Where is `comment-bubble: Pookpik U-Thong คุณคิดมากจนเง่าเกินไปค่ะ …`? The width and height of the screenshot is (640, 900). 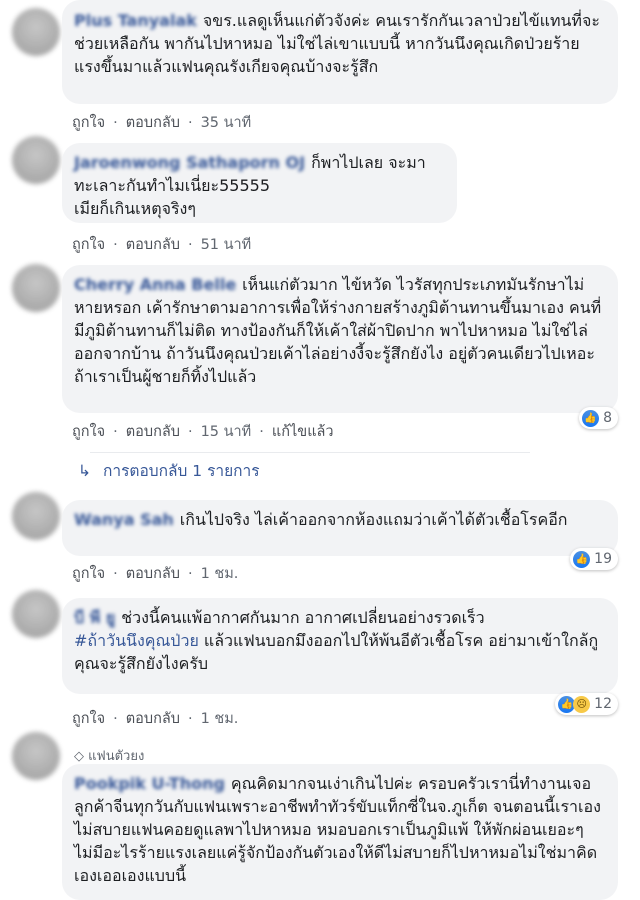
comment-bubble: Pookpik U-Thong คุณคิดมากจนเง่าเกินไปค่ะ … is located at coordinates (340, 832).